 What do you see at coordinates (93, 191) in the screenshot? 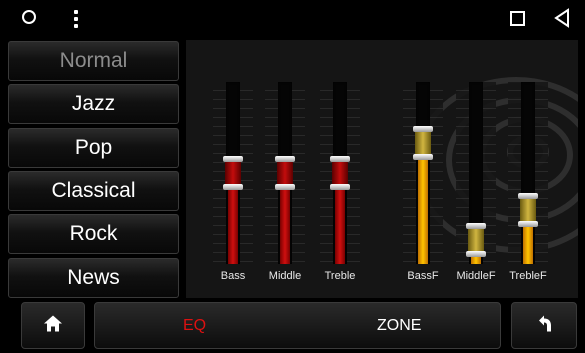
I see `preset-classical-button: Classical` at bounding box center [93, 191].